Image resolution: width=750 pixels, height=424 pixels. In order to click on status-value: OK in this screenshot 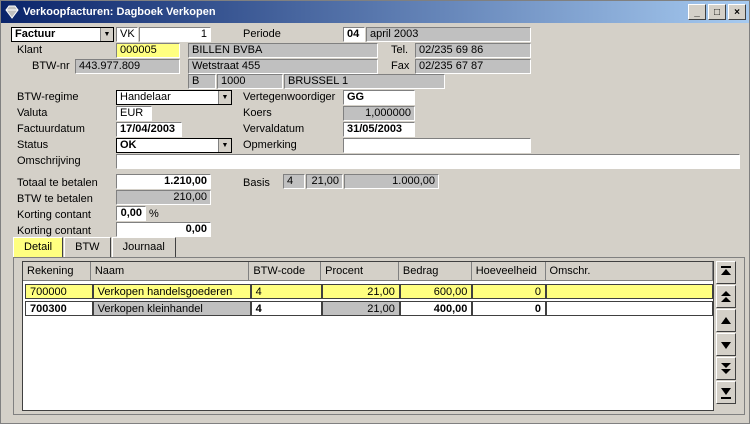, I will do `click(128, 145)`.